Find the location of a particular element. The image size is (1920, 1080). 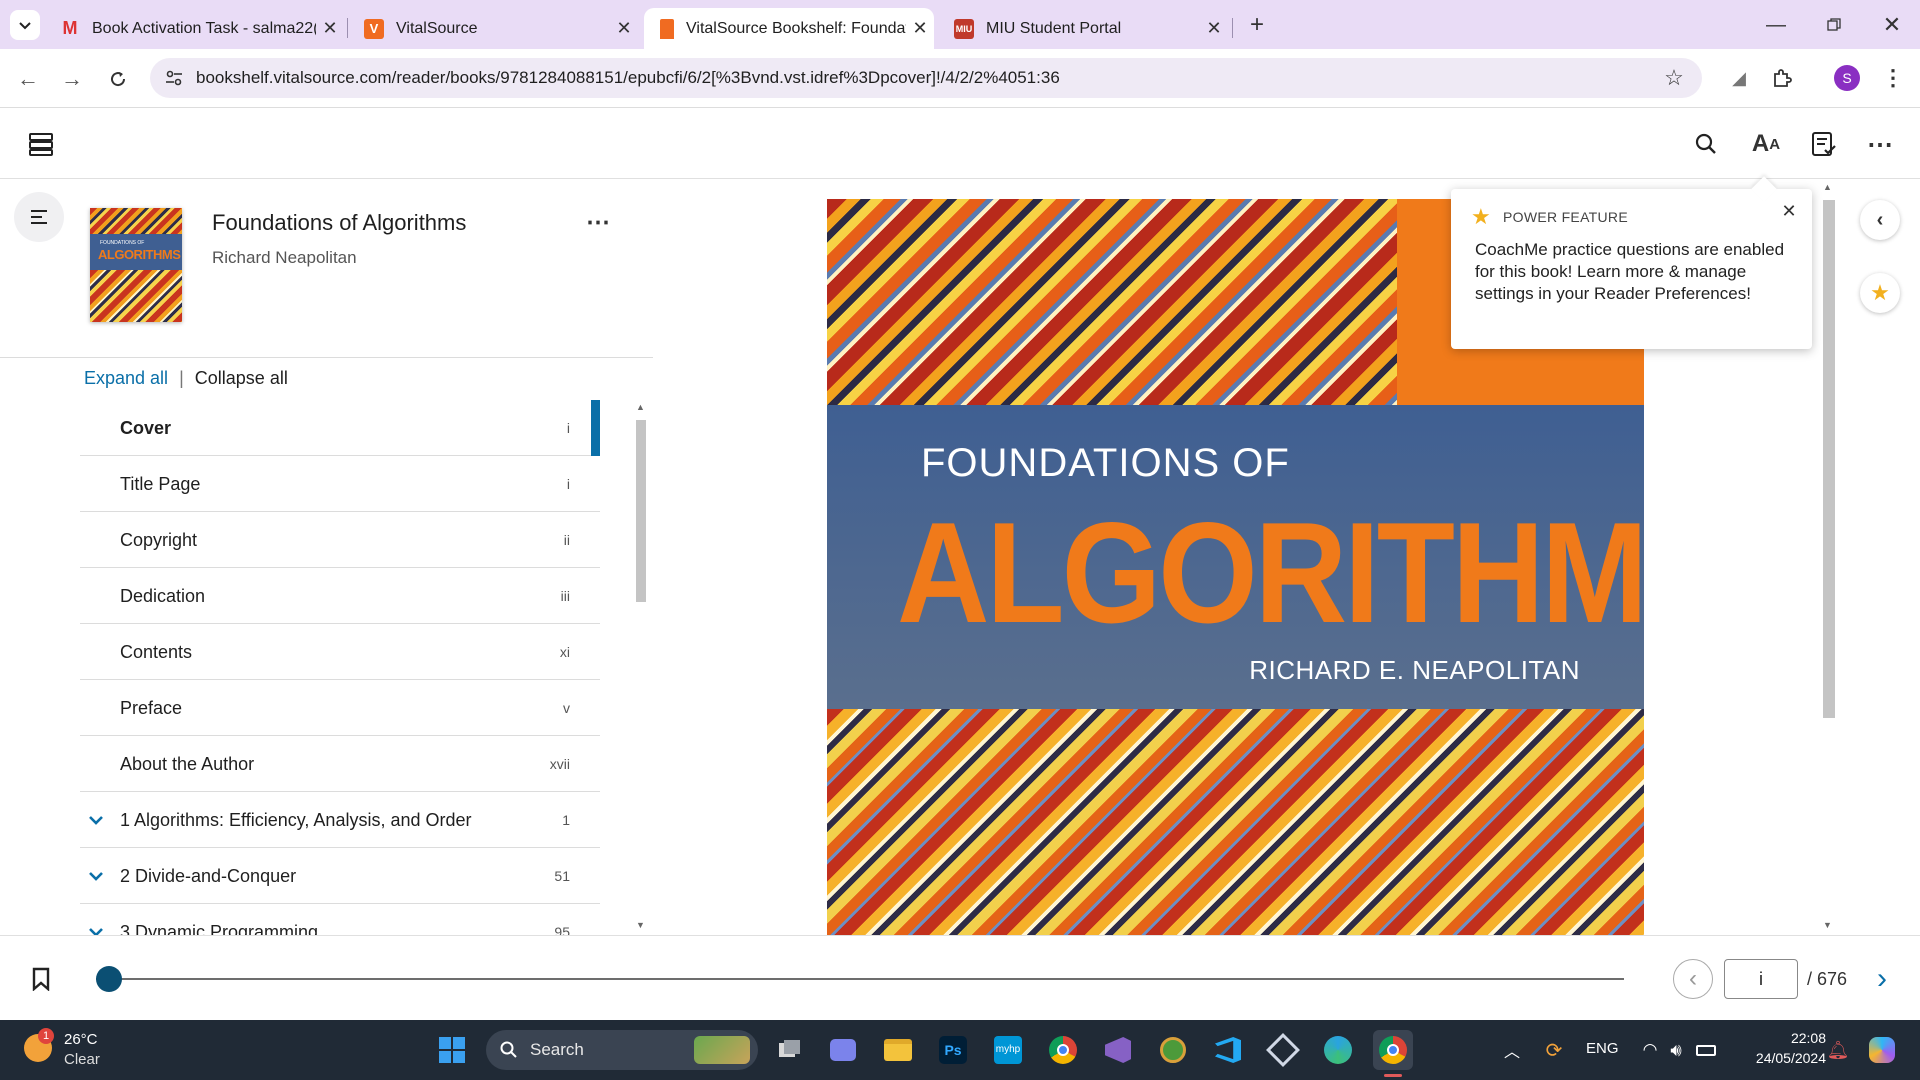

collapse-all-link: Collapse all is located at coordinates (241, 378).